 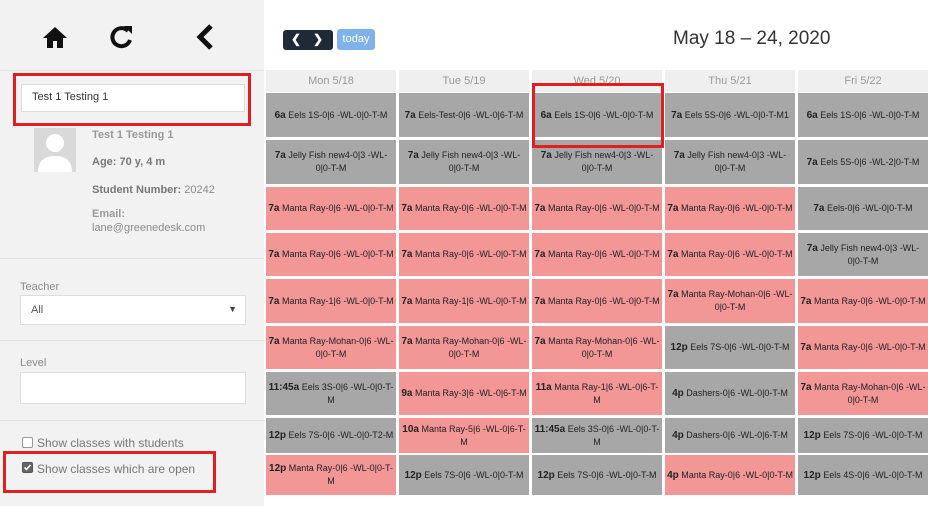 I want to click on class-event-label: 12p Manta Ray-0|6 -WL-0|0-T-M, so click(x=331, y=474).